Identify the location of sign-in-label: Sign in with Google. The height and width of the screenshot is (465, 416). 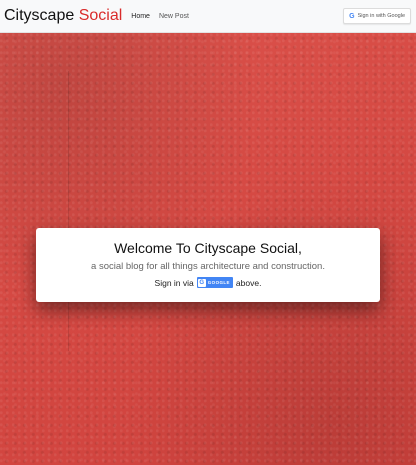
(381, 16).